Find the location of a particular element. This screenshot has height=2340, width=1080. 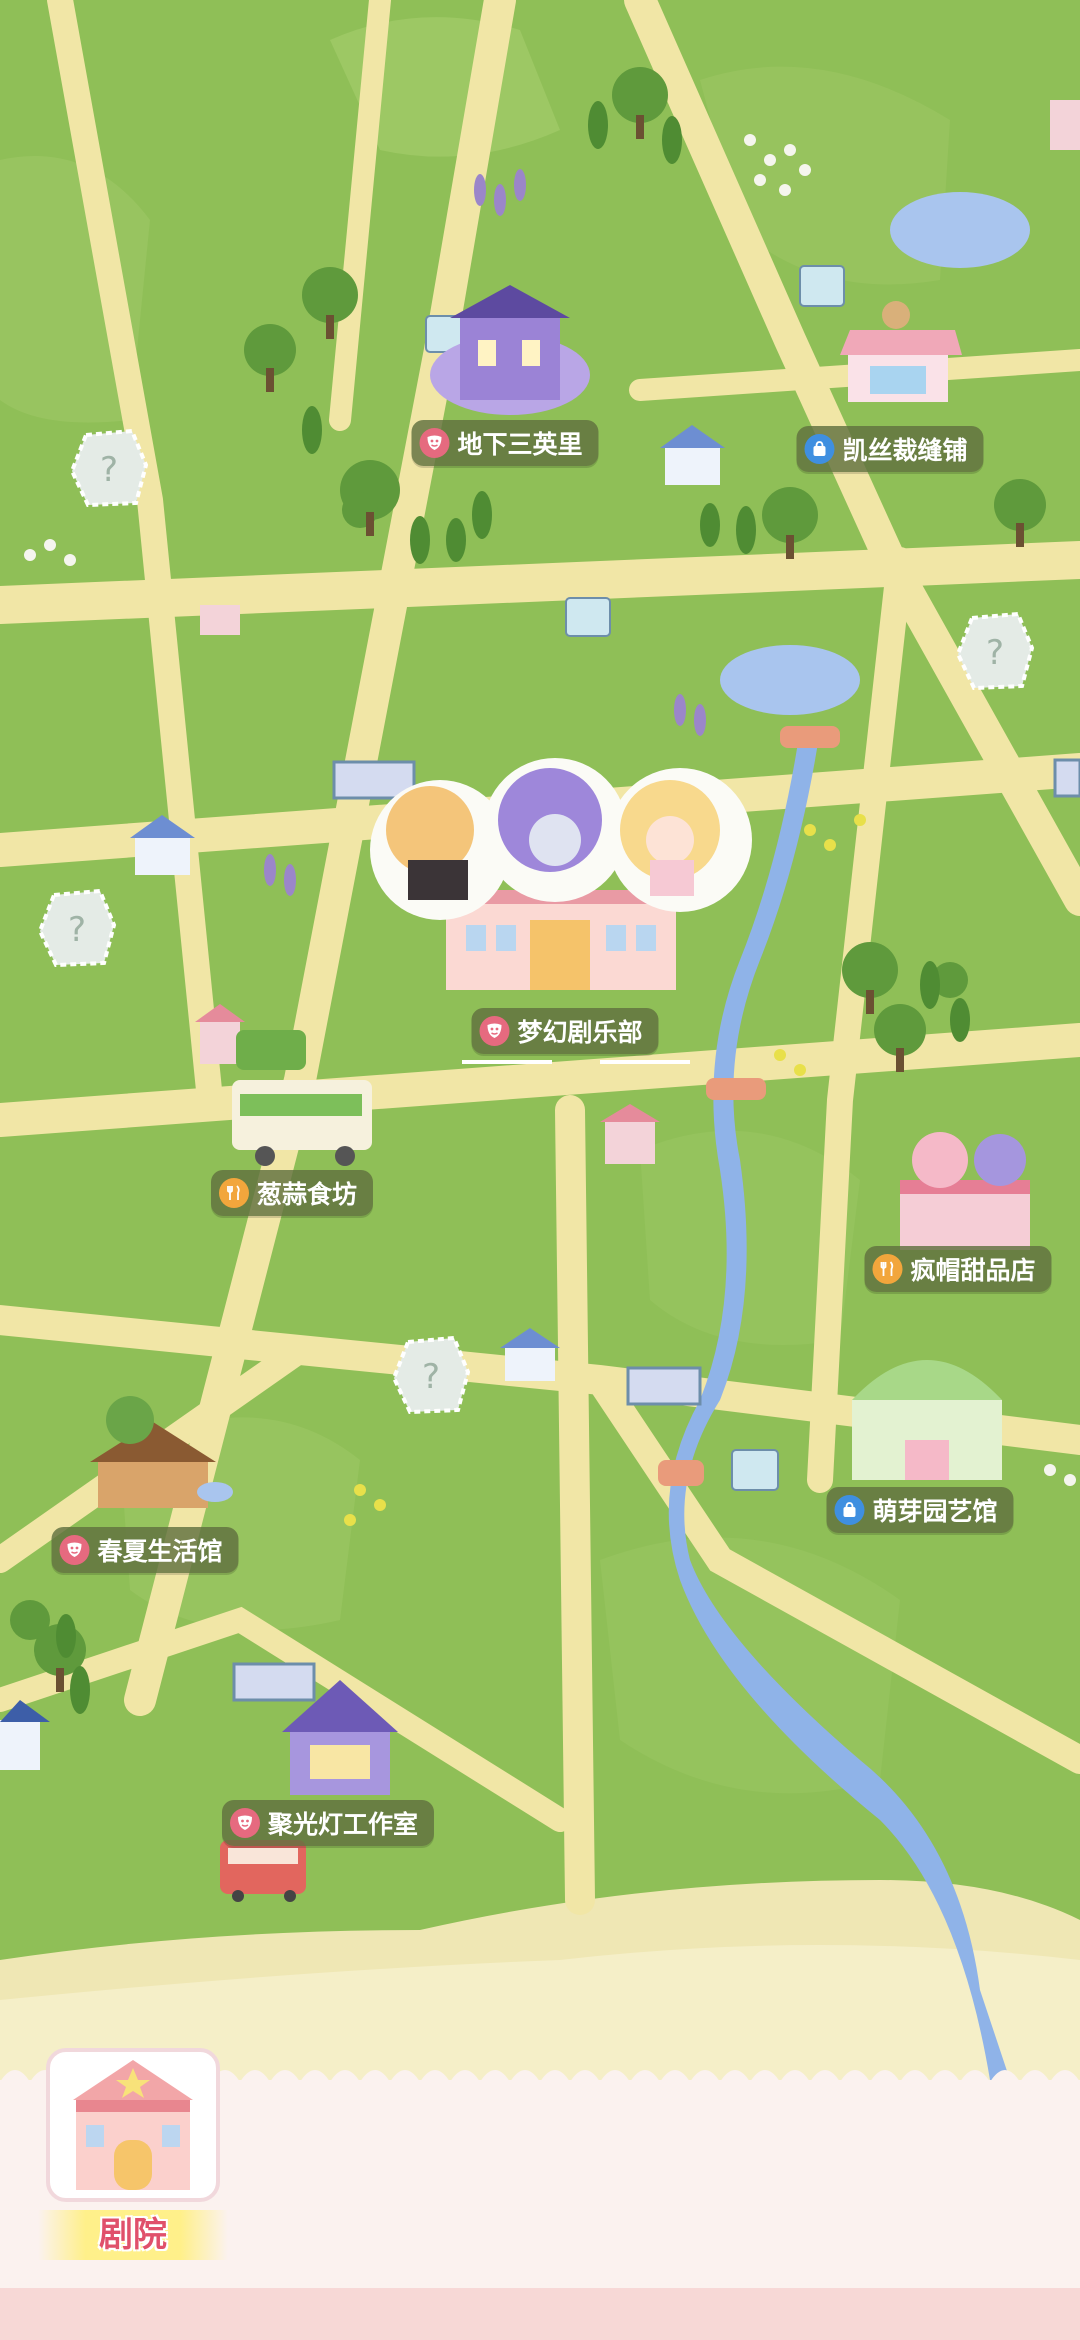

location-tailor: 凯丝裁缝铺 is located at coordinates (890, 449).